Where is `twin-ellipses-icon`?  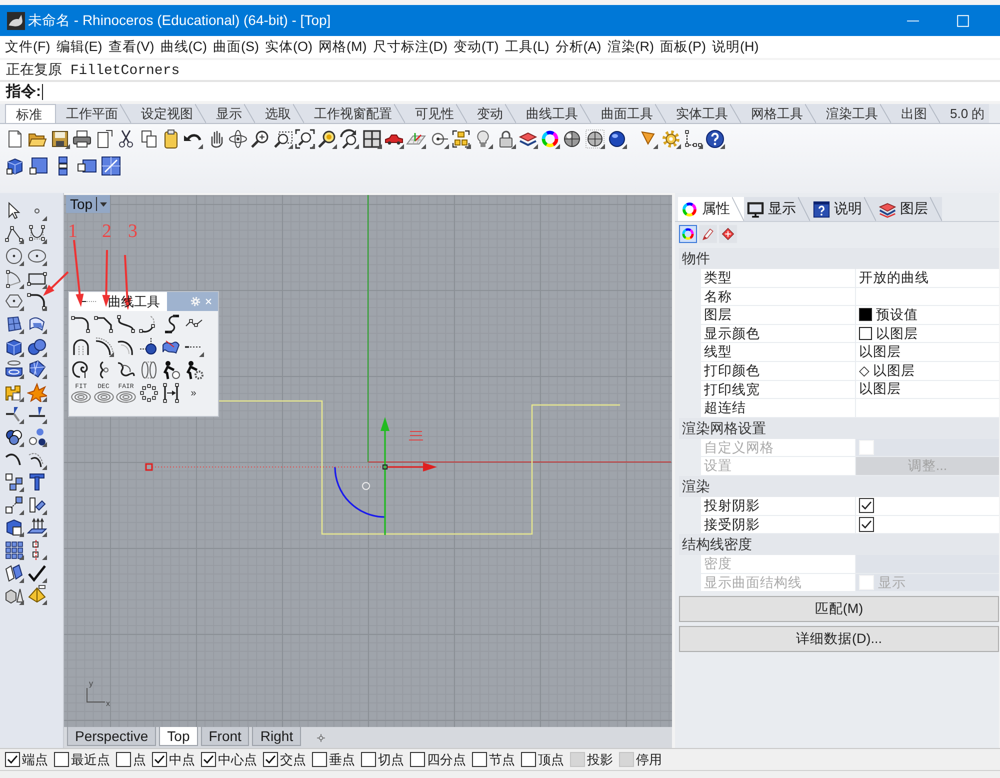
twin-ellipses-icon is located at coordinates (148, 370).